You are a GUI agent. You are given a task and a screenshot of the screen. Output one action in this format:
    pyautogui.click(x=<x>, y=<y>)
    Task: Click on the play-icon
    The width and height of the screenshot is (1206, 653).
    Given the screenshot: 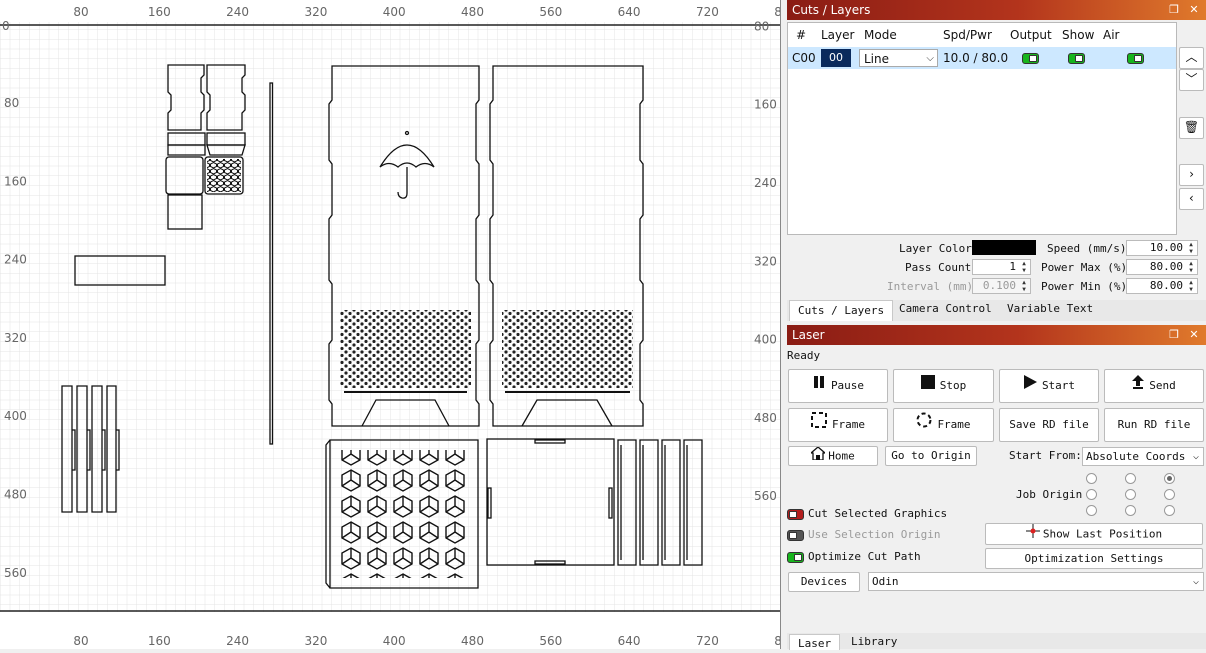 What is the action you would take?
    pyautogui.click(x=1030, y=386)
    